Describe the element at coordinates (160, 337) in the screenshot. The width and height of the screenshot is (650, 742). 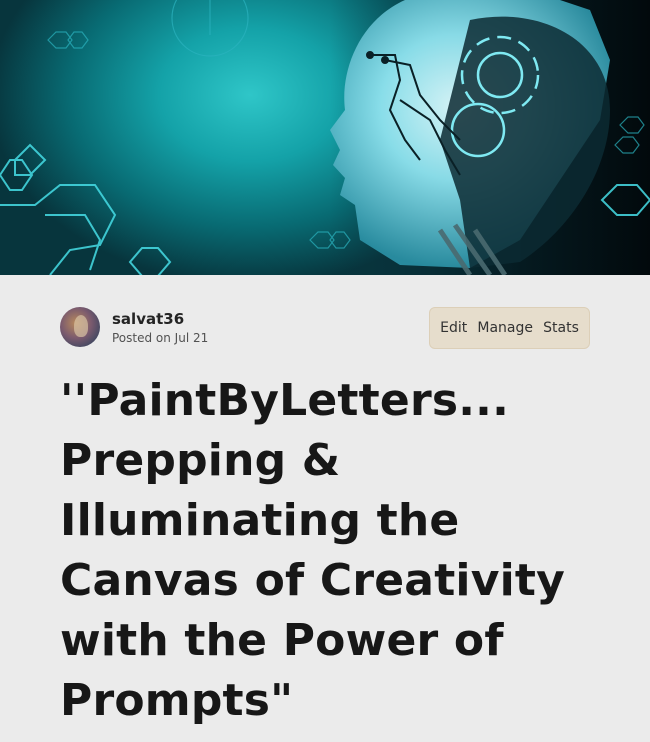
I see `posted-date: Posted on Jul 21` at that location.